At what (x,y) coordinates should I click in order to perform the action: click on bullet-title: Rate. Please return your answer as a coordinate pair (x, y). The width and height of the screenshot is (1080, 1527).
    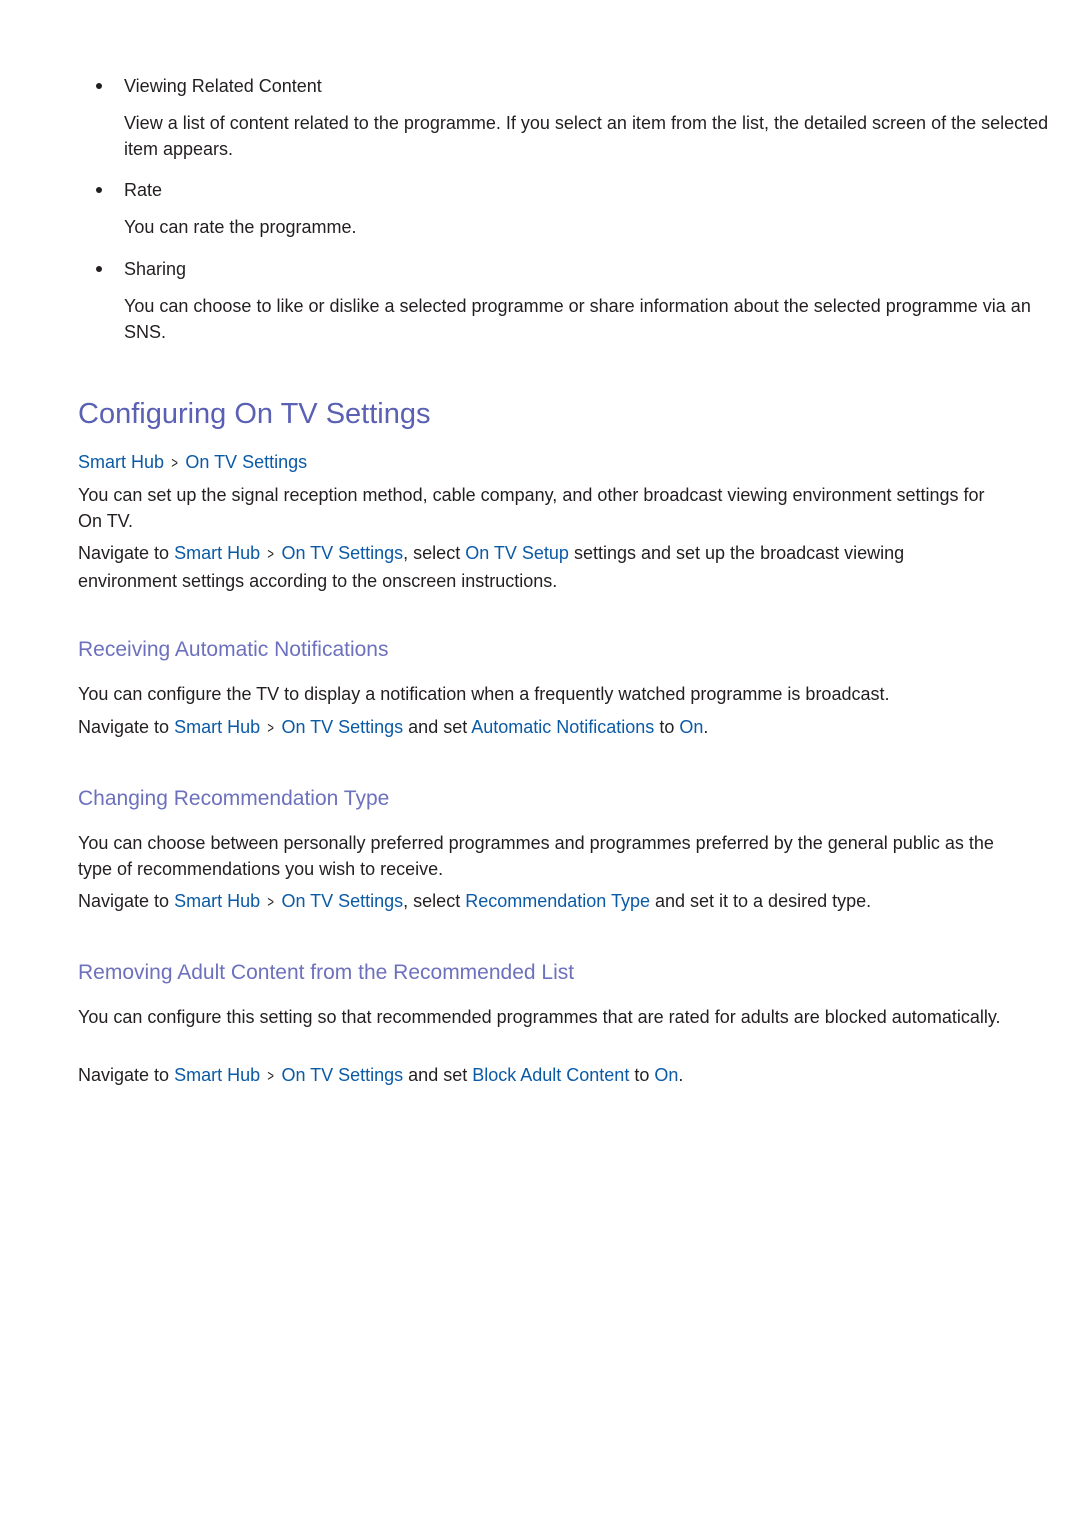
    Looking at the image, I should click on (143, 190).